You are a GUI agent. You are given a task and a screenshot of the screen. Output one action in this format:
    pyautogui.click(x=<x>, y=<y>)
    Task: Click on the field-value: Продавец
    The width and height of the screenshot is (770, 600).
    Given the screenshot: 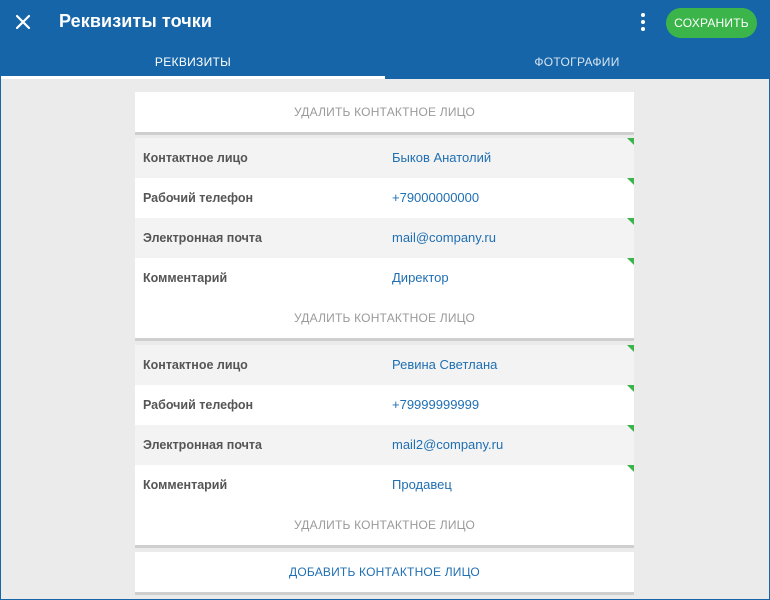 What is the action you would take?
    pyautogui.click(x=422, y=485)
    